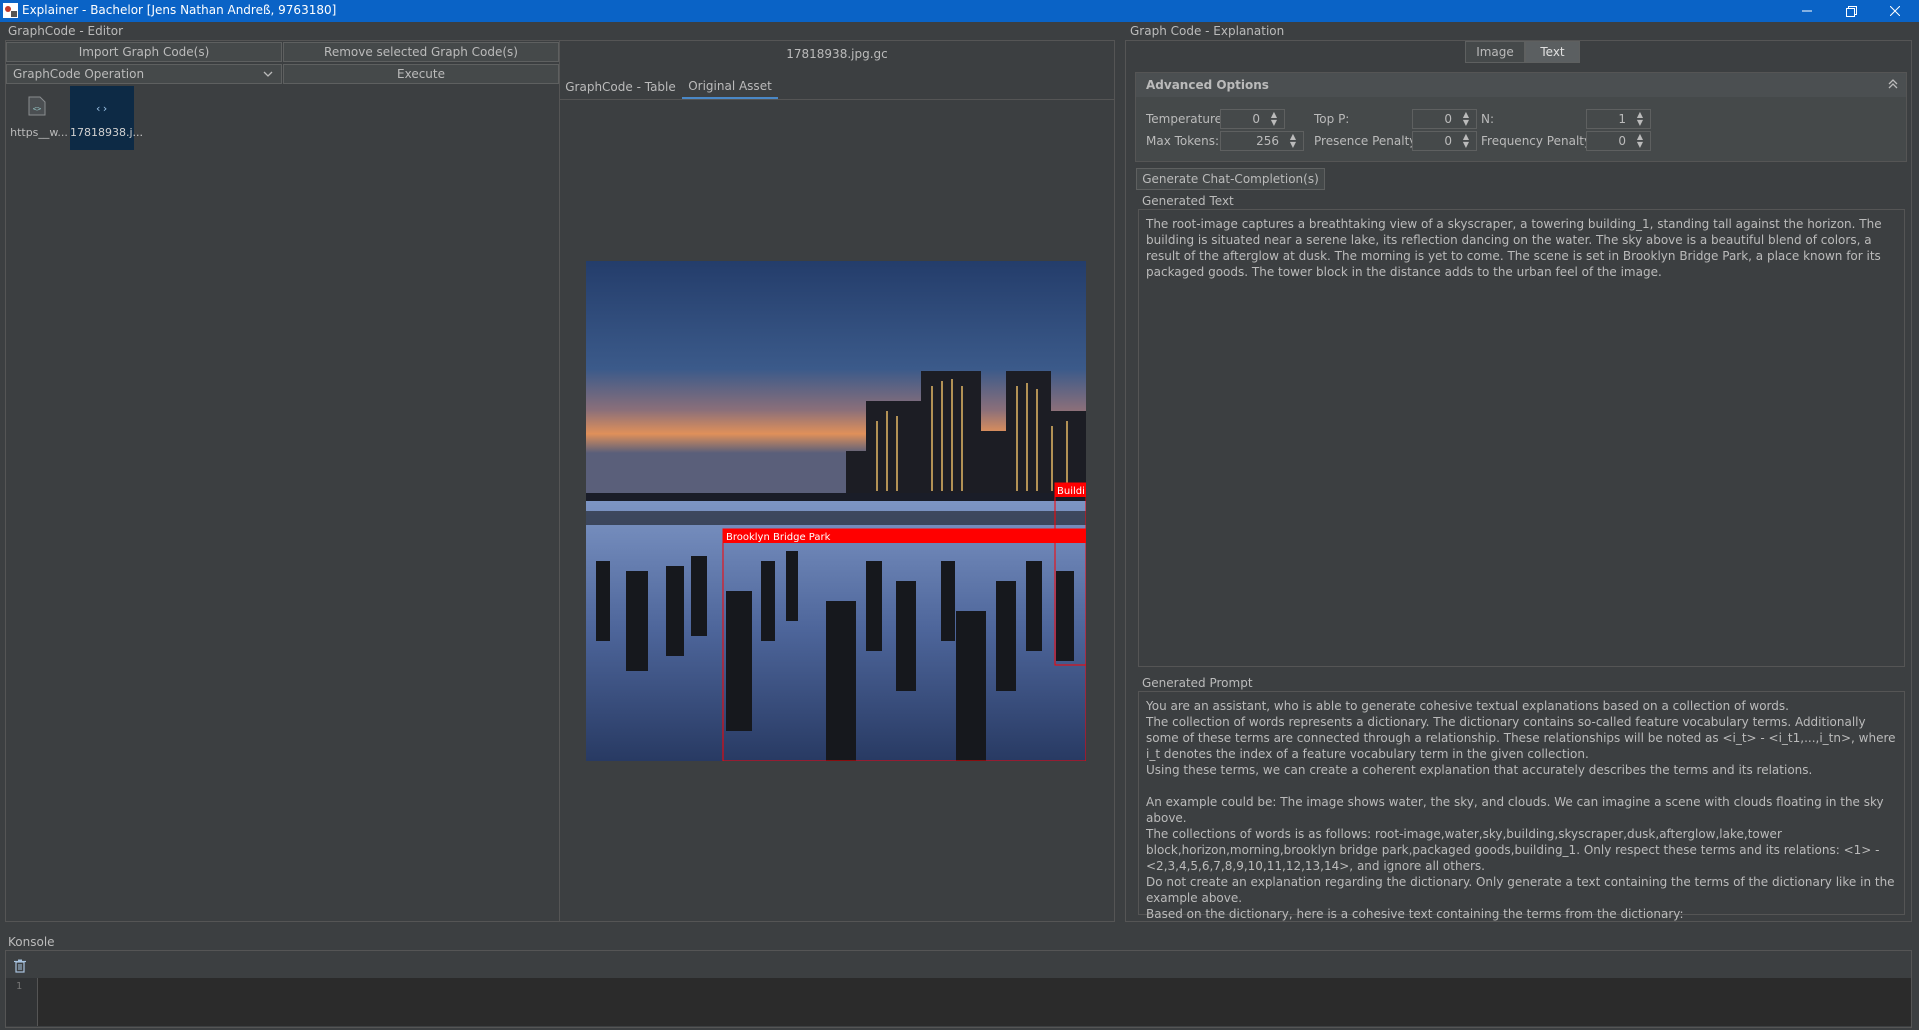 This screenshot has width=1919, height=1030. Describe the element at coordinates (1488, 119) in the screenshot. I see `n-label: N:` at that location.